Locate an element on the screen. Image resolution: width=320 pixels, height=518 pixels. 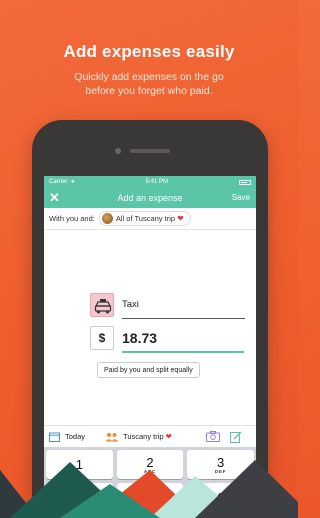
carrier-label: Carrier ● is located at coordinates (62, 182).